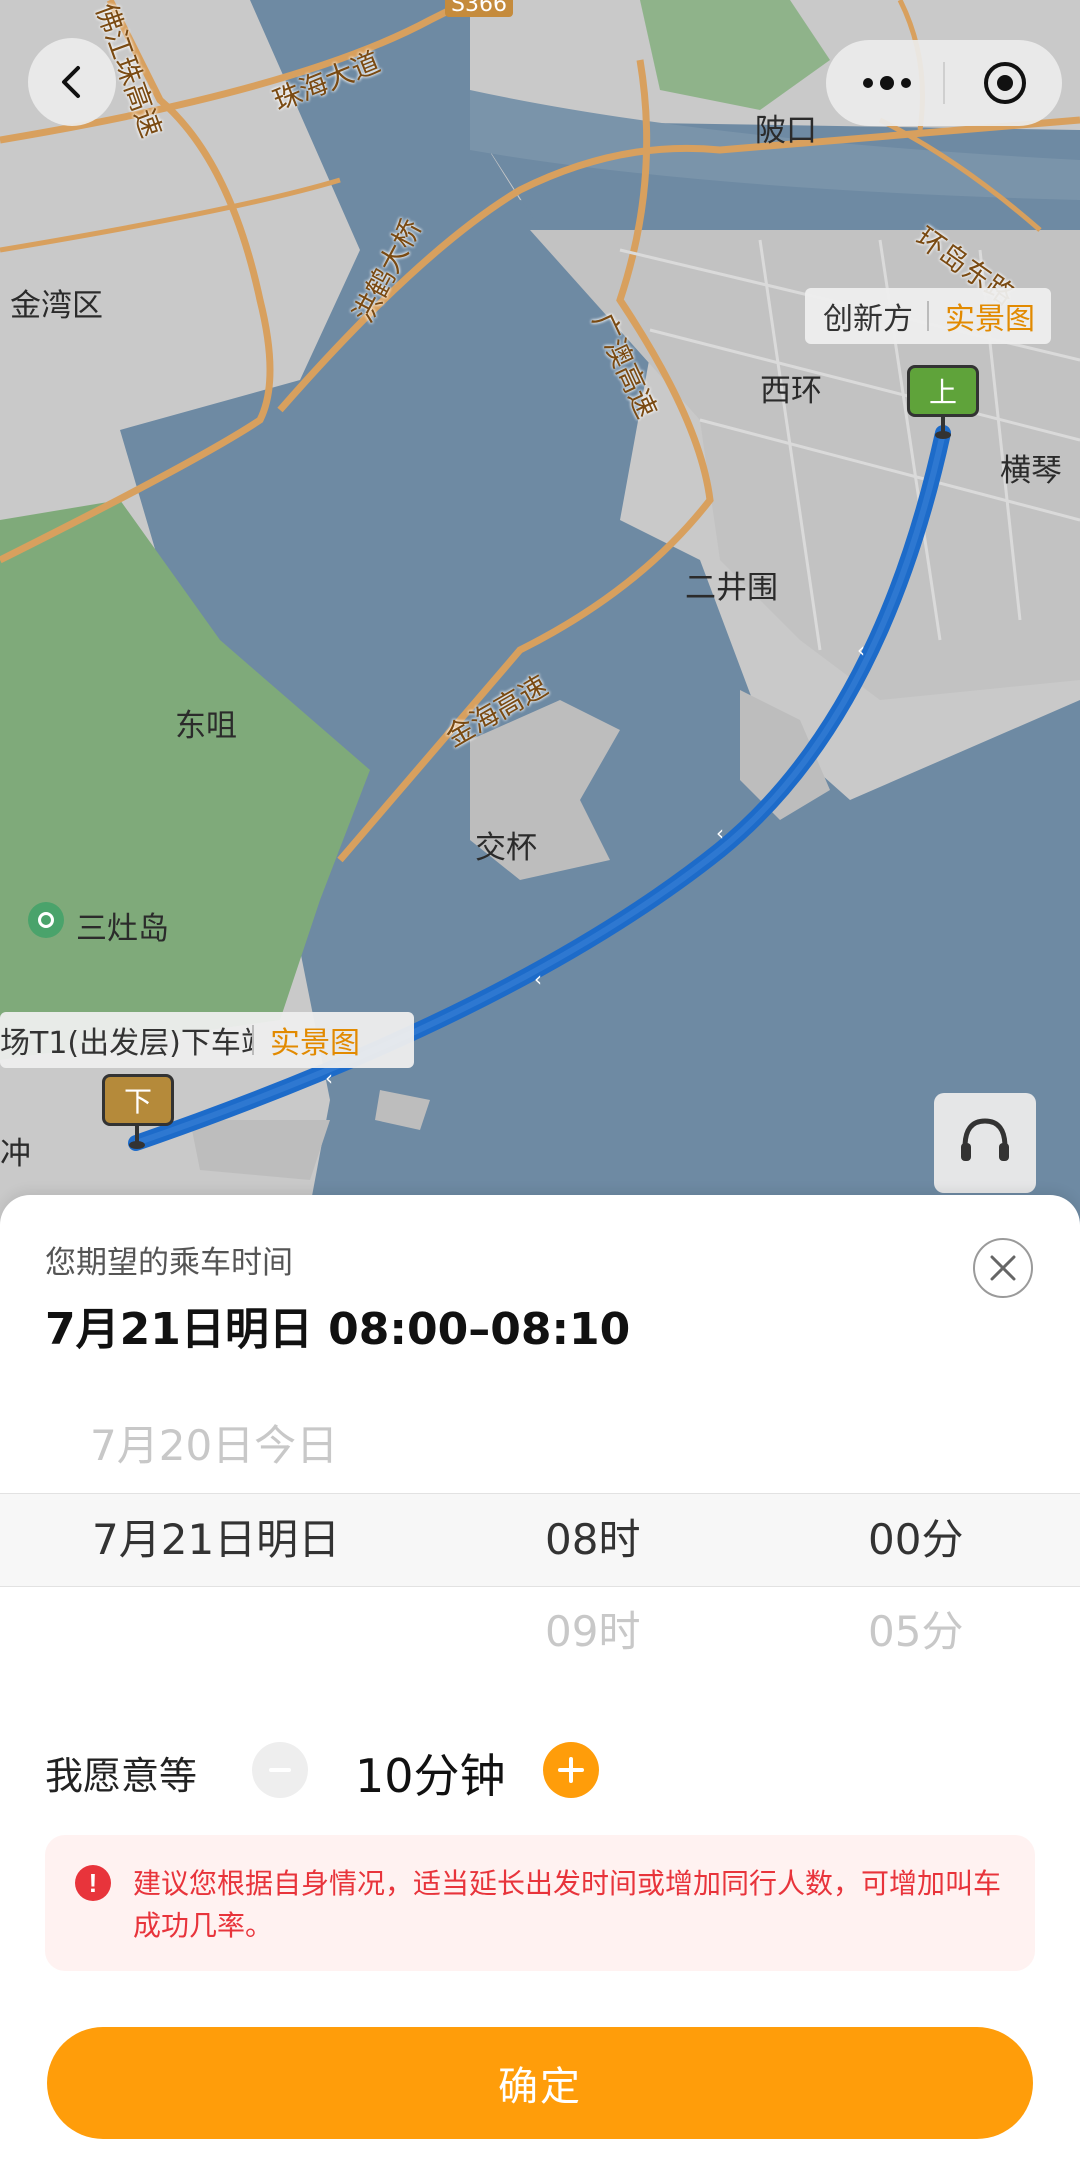 The height and width of the screenshot is (2160, 1080). I want to click on warning-banner: ! 建议您根据自身情况，适当延长出发时间或增加同行人数，可增加叫车成功几率。, so click(540, 1903).